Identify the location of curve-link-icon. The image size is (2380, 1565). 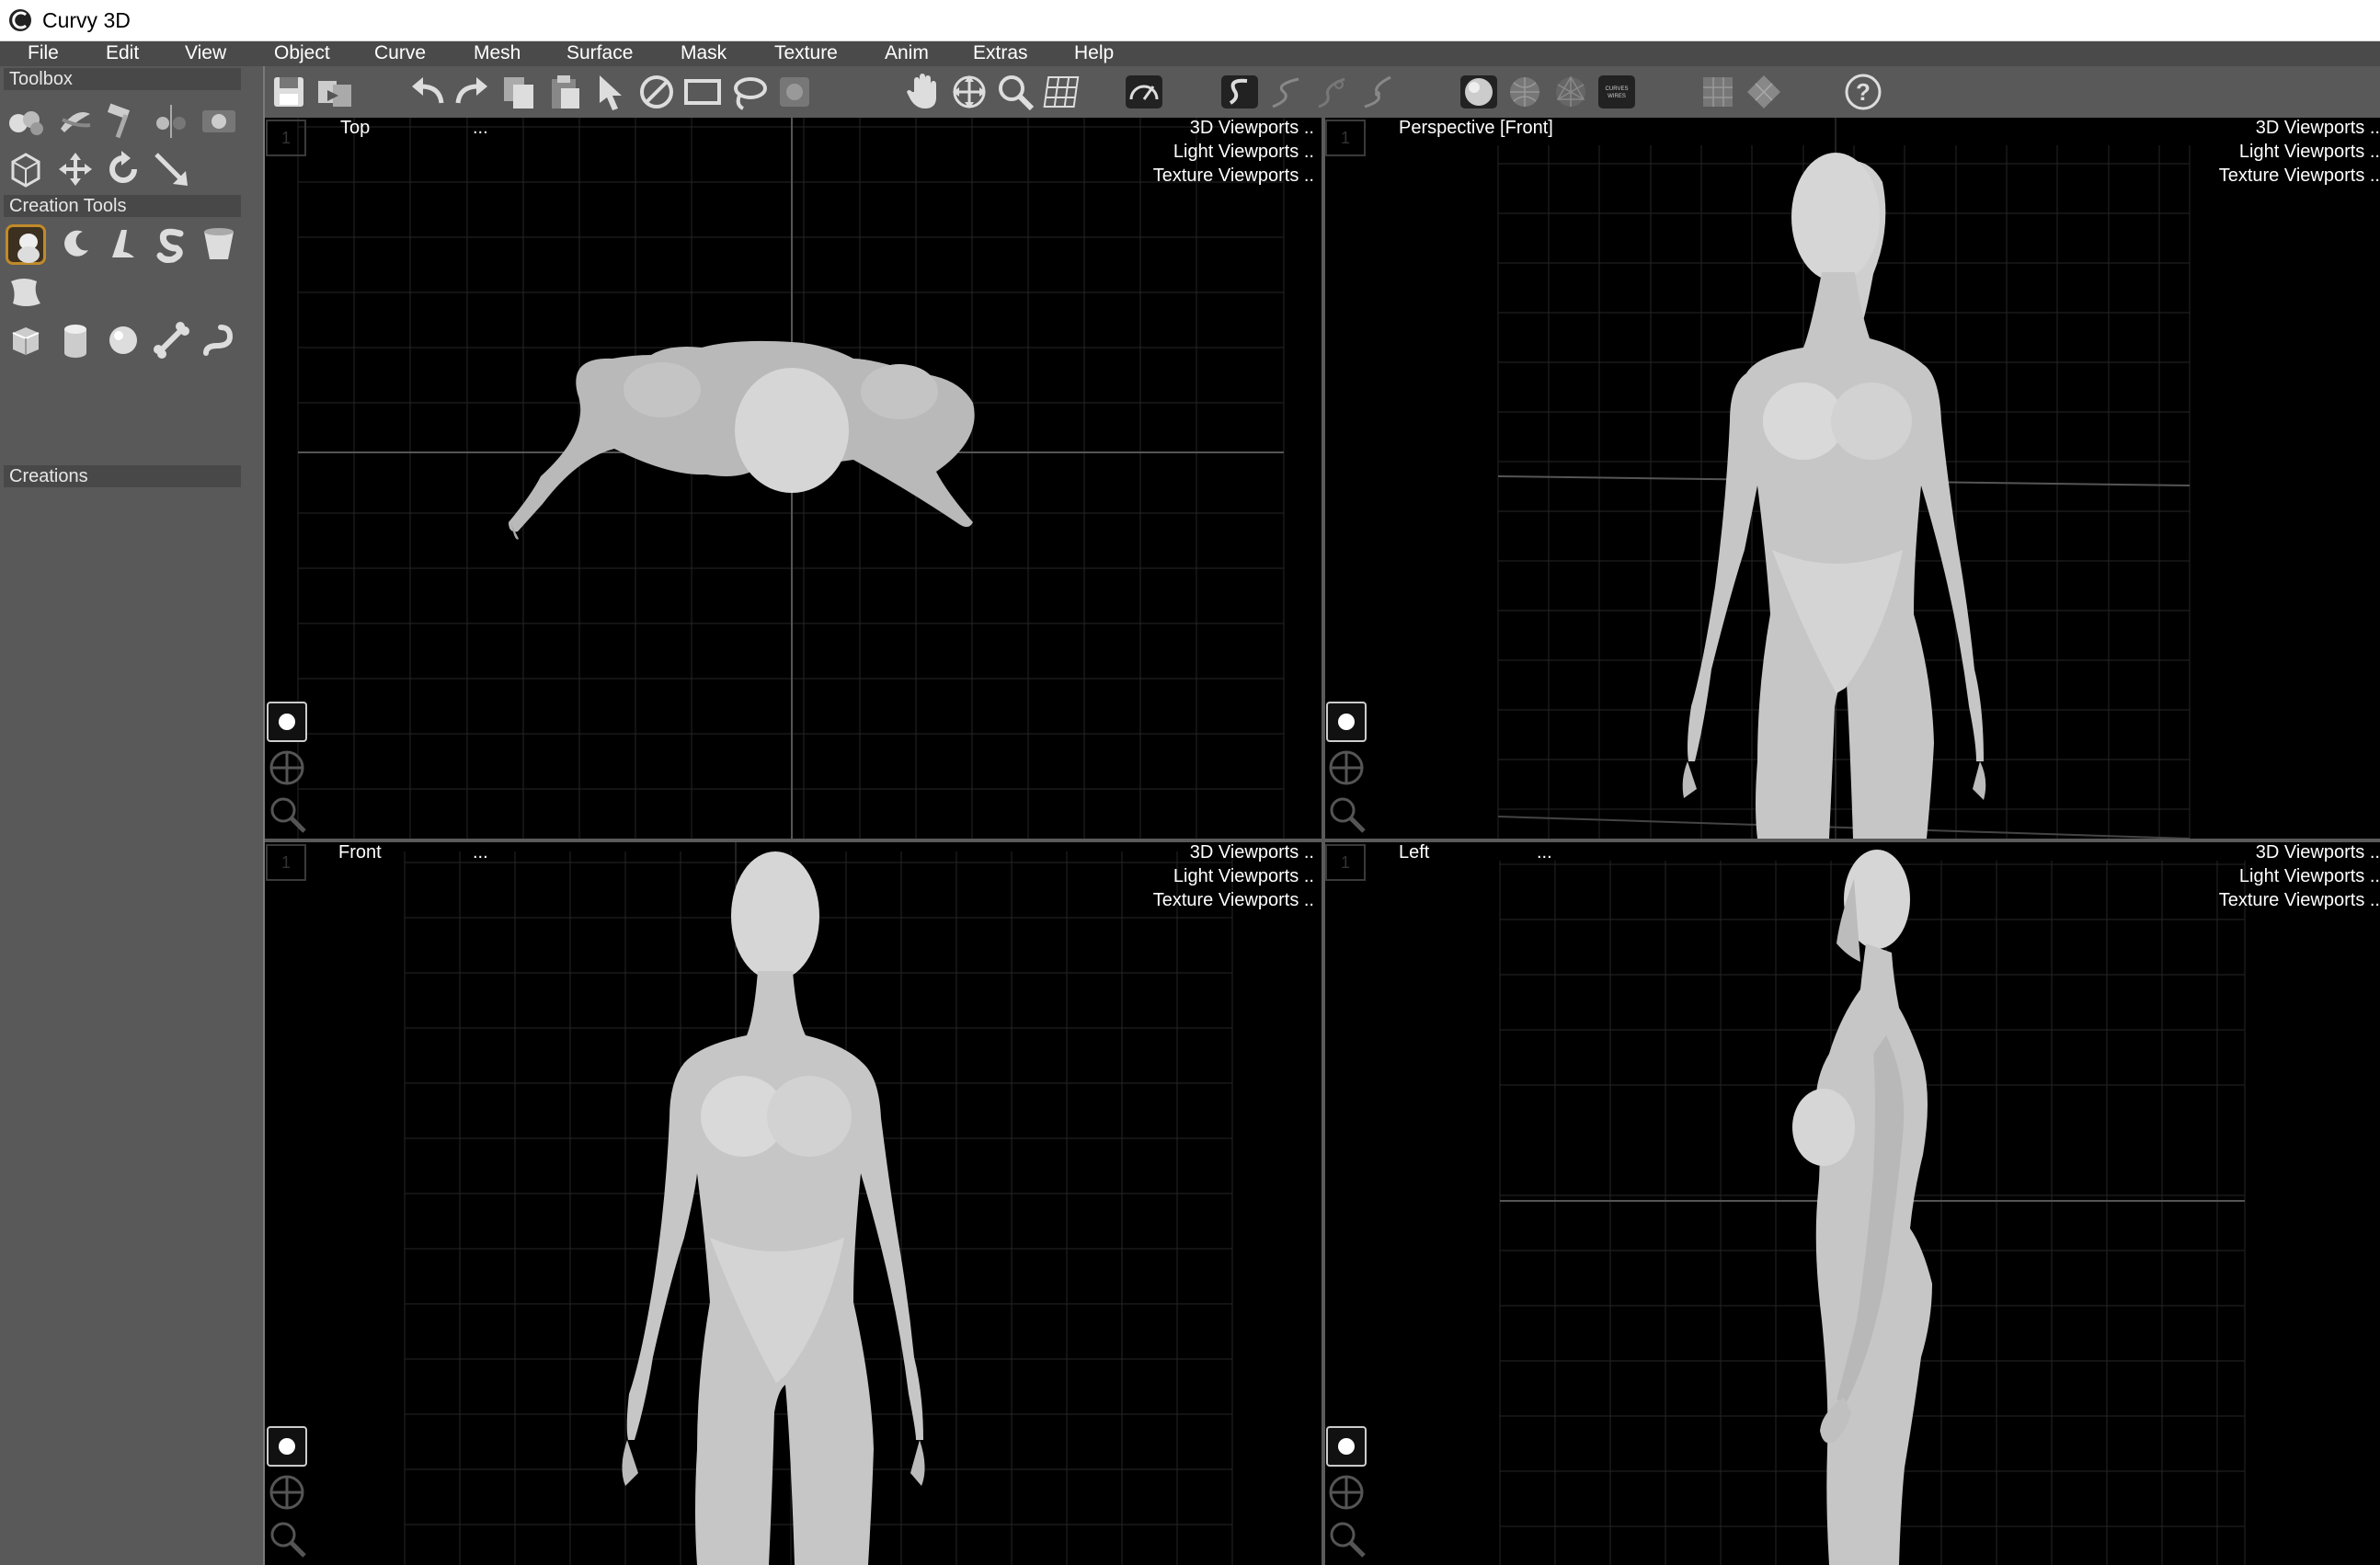
(1377, 92).